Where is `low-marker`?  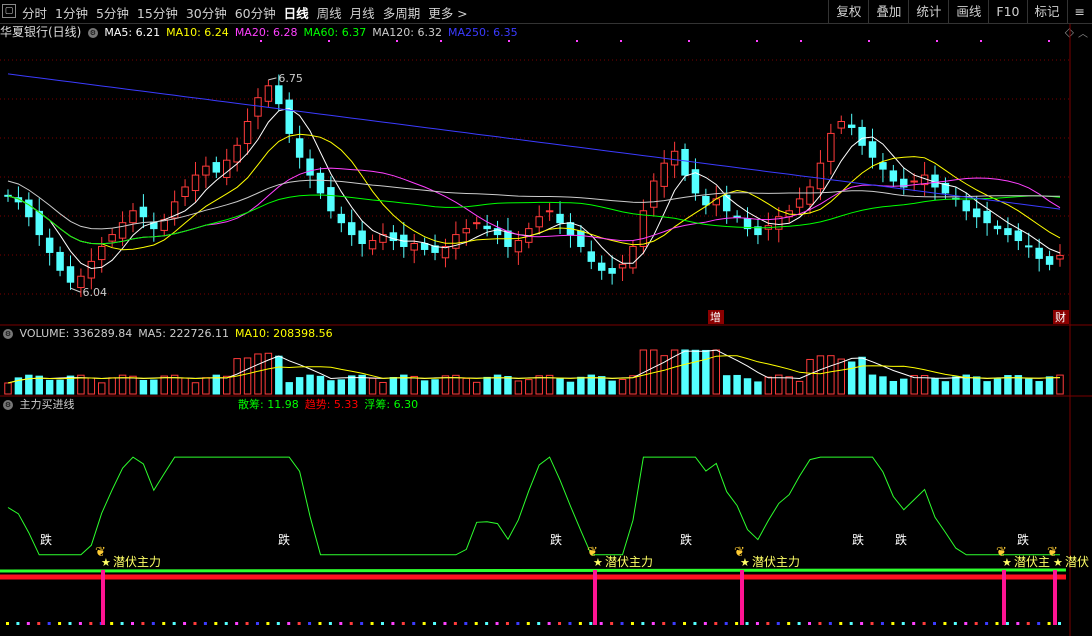
low-marker is located at coordinates (75, 290).